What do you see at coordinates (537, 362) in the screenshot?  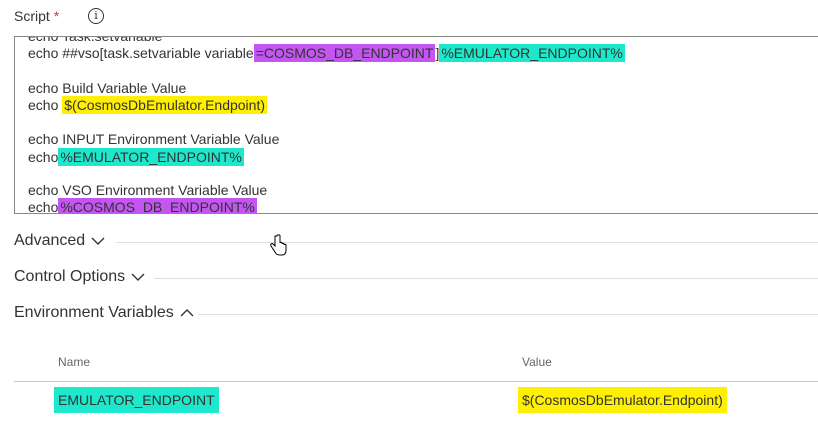 I see `column-header-value: Value` at bounding box center [537, 362].